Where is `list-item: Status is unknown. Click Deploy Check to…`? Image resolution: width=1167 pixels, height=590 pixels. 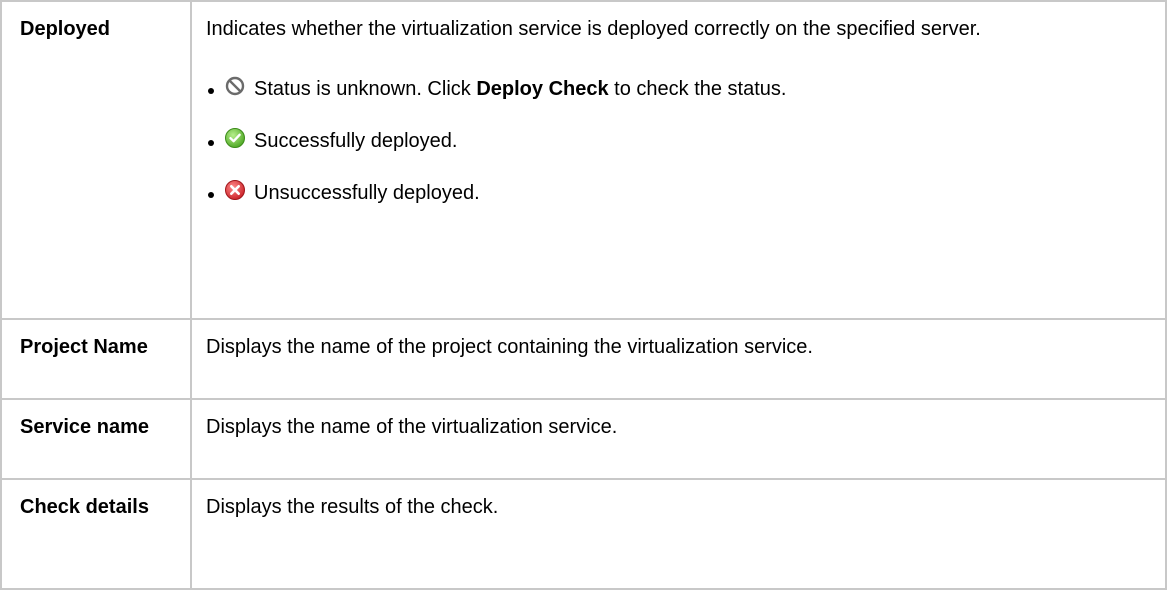 list-item: Status is unknown. Click Deploy Check to… is located at coordinates (675, 89).